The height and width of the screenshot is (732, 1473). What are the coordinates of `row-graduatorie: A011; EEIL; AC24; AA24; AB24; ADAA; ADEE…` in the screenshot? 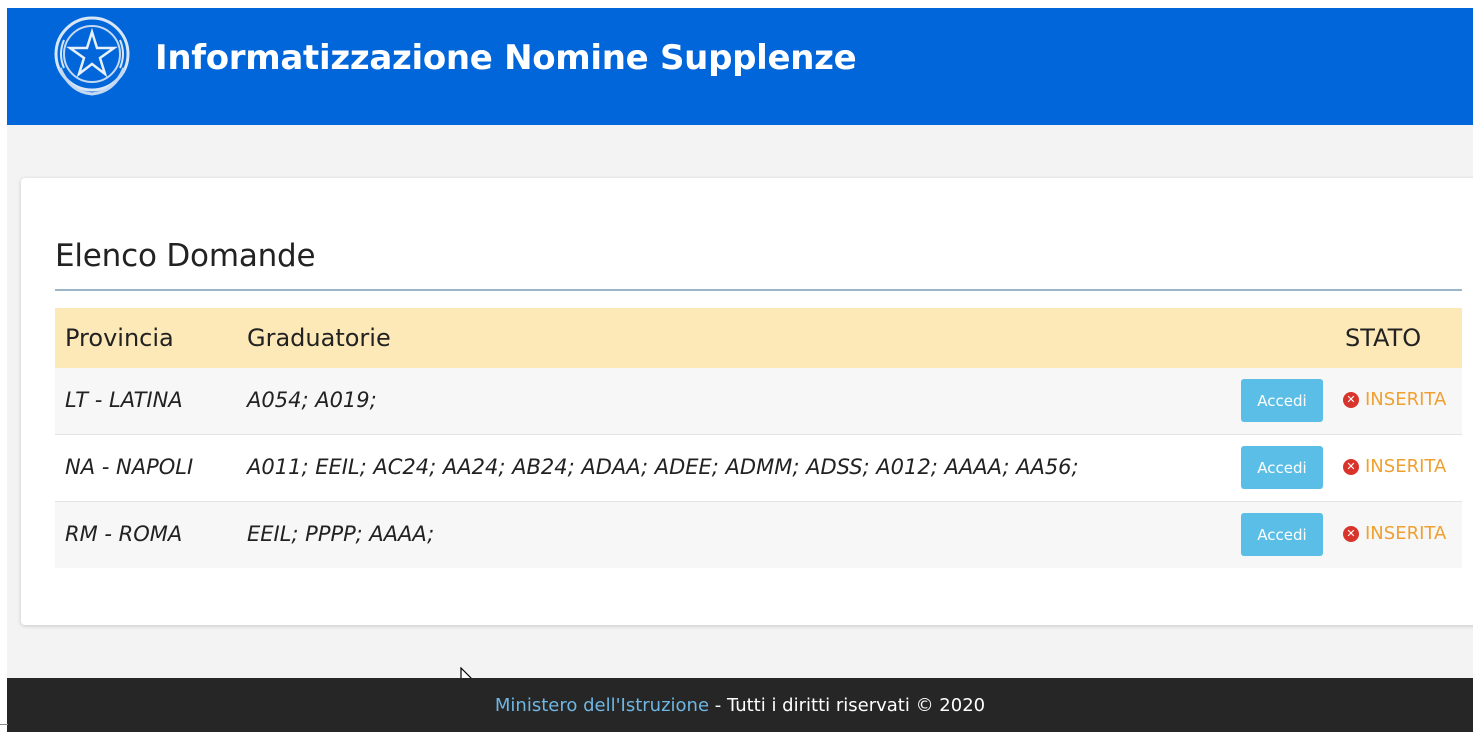 It's located at (663, 467).